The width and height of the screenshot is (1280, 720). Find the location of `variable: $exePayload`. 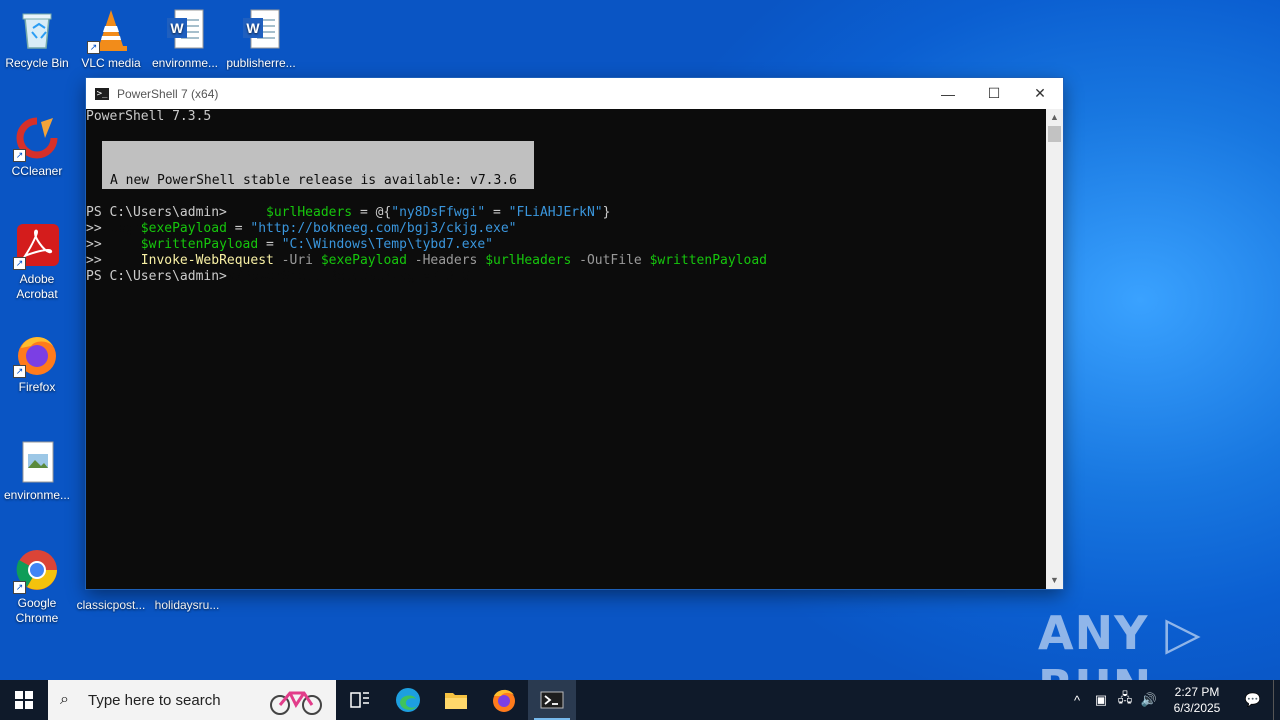

variable: $exePayload is located at coordinates (183, 228).